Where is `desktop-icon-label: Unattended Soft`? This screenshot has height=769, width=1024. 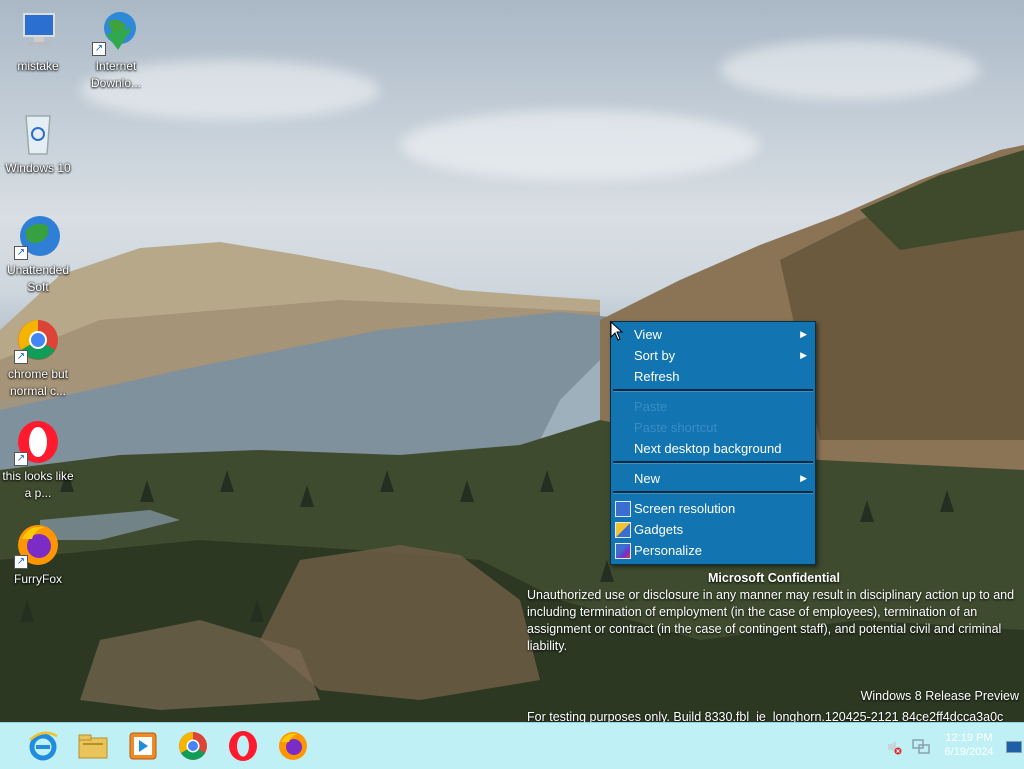 desktop-icon-label: Unattended Soft is located at coordinates (38, 278).